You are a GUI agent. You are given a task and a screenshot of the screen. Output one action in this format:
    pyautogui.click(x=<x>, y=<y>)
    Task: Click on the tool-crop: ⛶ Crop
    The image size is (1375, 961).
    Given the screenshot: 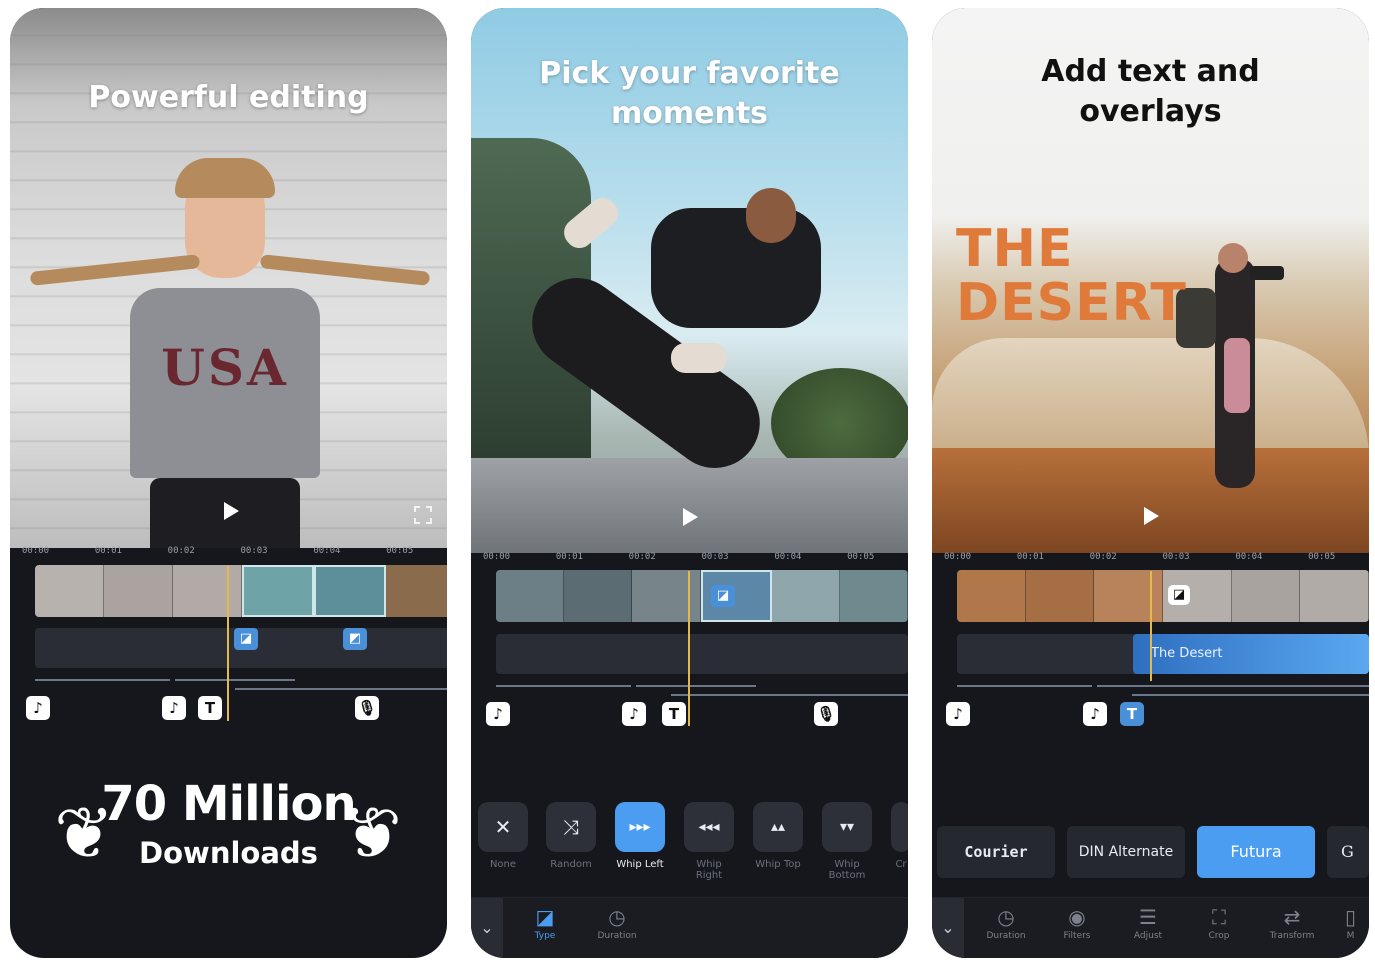 What is the action you would take?
    pyautogui.click(x=1219, y=922)
    